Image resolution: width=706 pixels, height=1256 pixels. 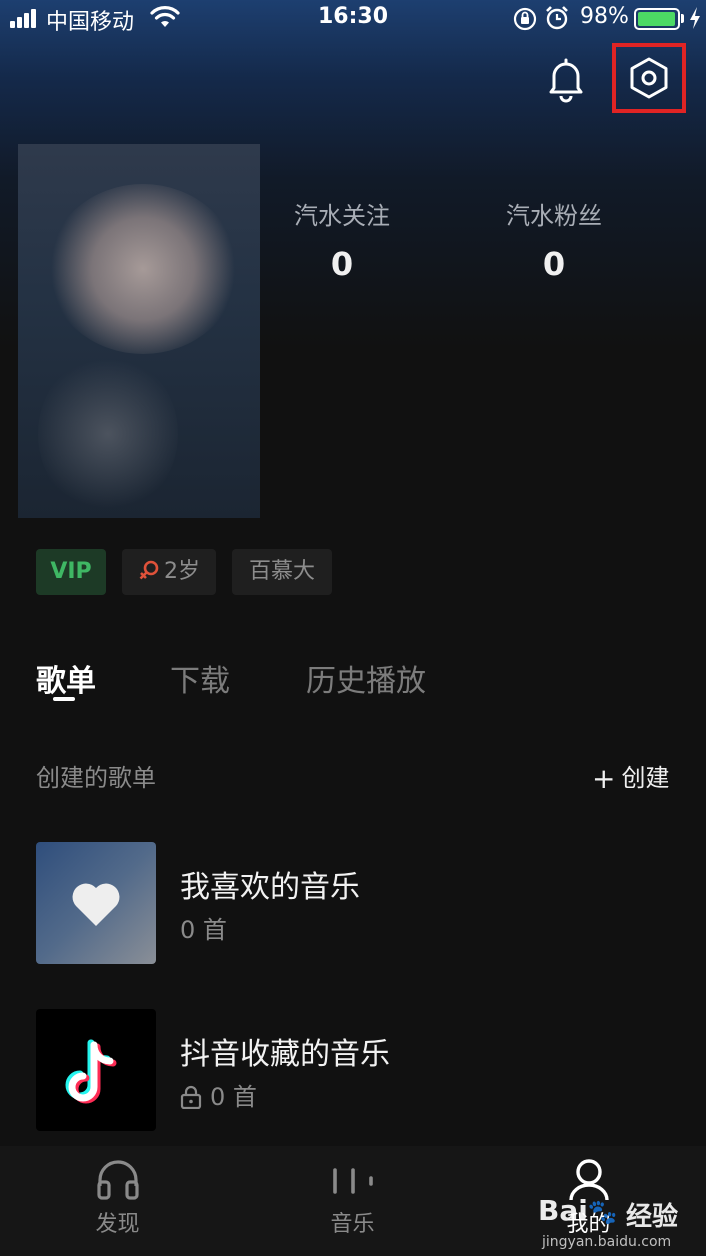 I want to click on notification-bell-icon, so click(x=566, y=78).